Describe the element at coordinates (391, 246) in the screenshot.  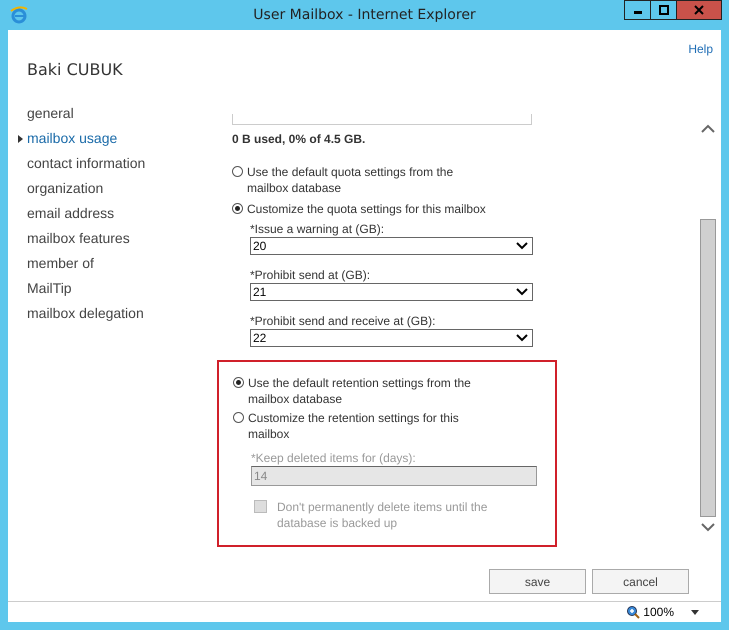
I see `dropdown: 20` at that location.